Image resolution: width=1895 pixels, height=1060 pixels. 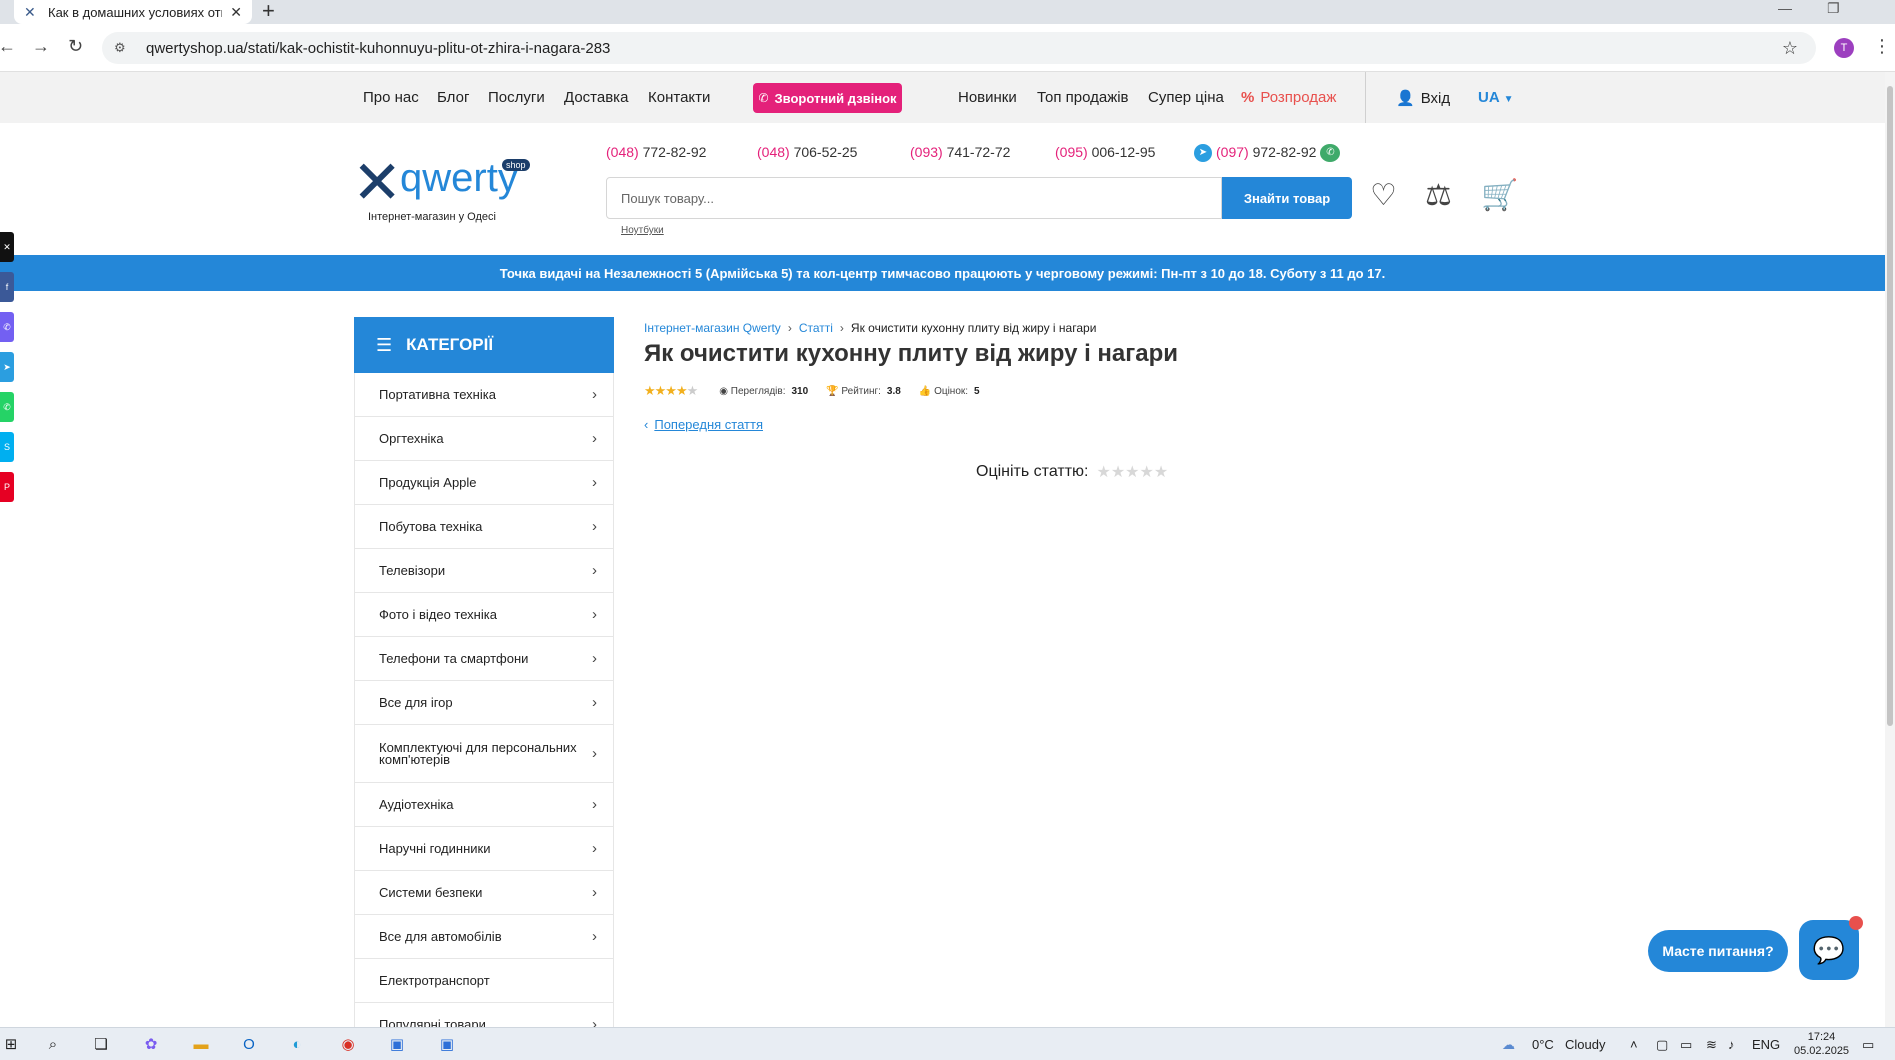 I want to click on share-telegram-icon: ➤, so click(x=7, y=367).